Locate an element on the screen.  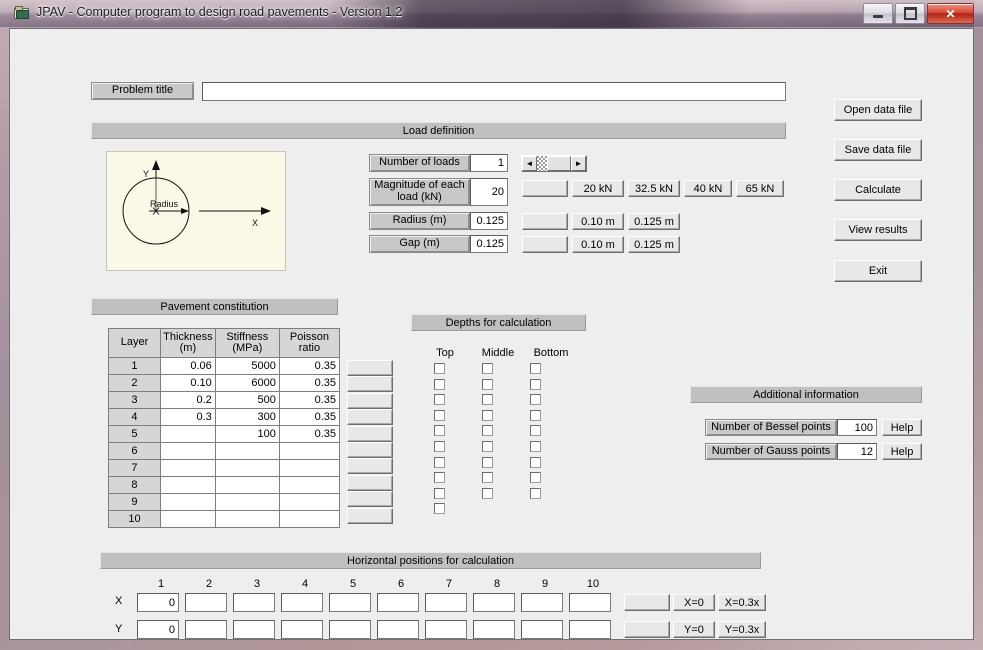
magnitude-preset-blank is located at coordinates (545, 188).